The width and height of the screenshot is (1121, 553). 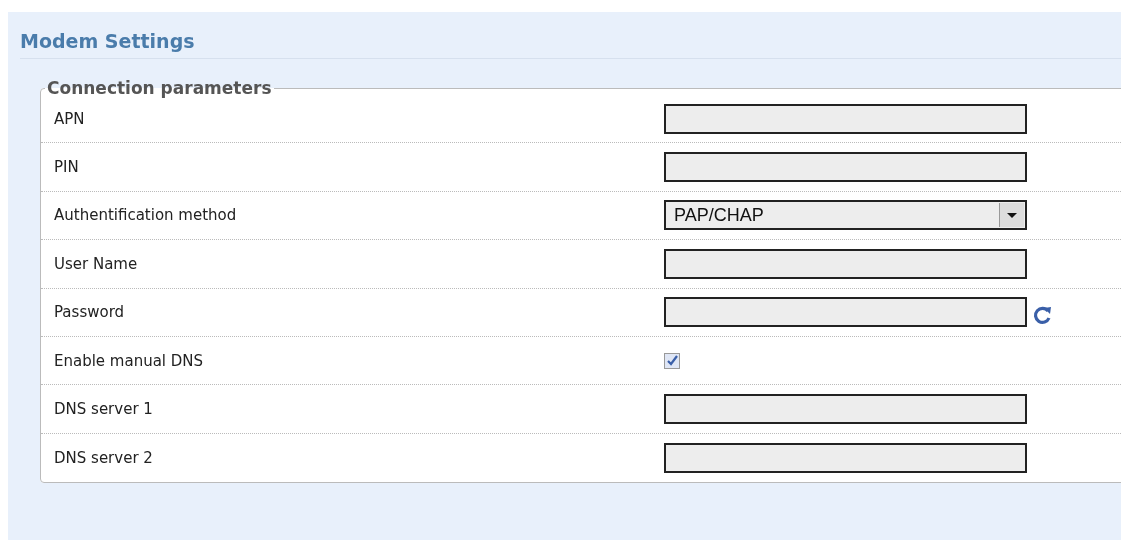 What do you see at coordinates (103, 457) in the screenshot?
I see `field-label: DNS server 2` at bounding box center [103, 457].